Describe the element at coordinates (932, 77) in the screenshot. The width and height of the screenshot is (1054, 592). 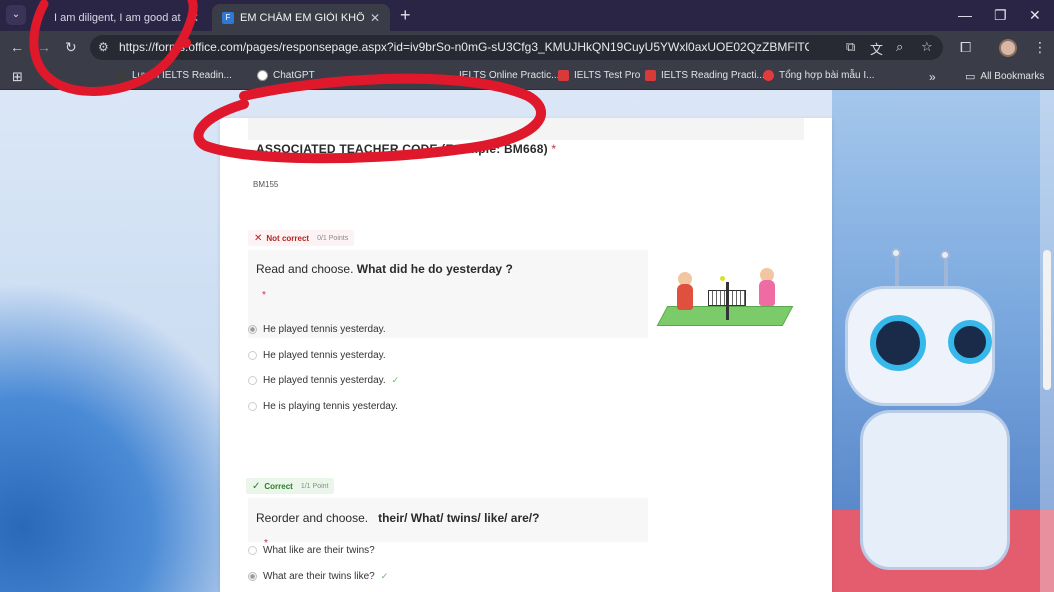
I see `more-bookmarks-icon: »` at that location.